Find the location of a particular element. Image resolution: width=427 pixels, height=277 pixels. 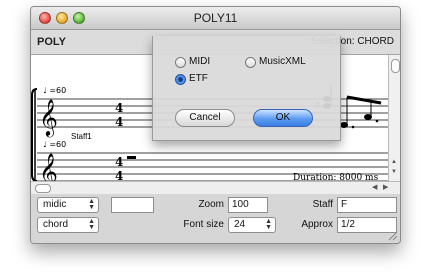

radio-midi is located at coordinates (180, 62).